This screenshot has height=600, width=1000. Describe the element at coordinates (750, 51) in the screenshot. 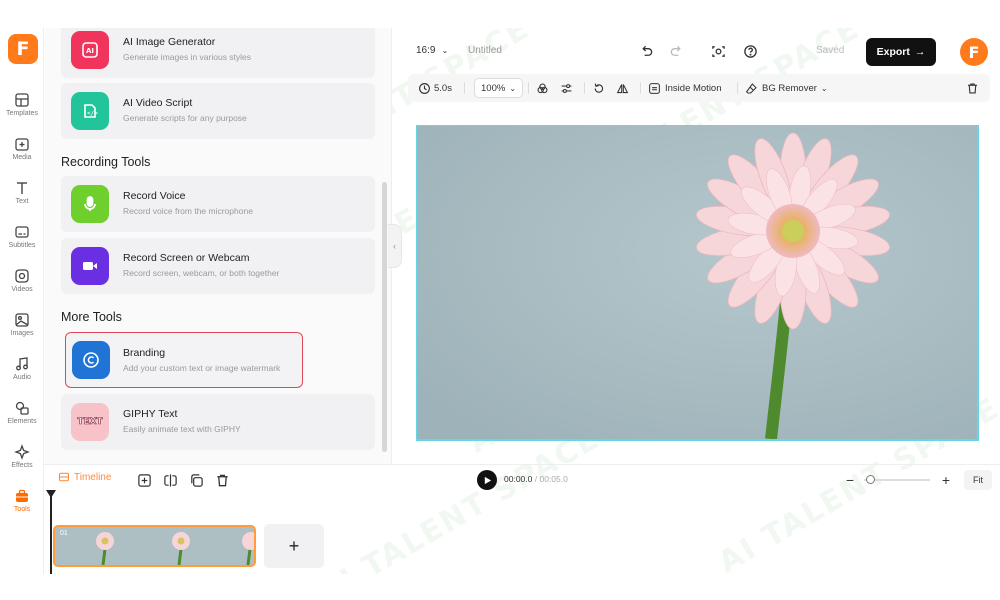

I see `help-icon` at that location.